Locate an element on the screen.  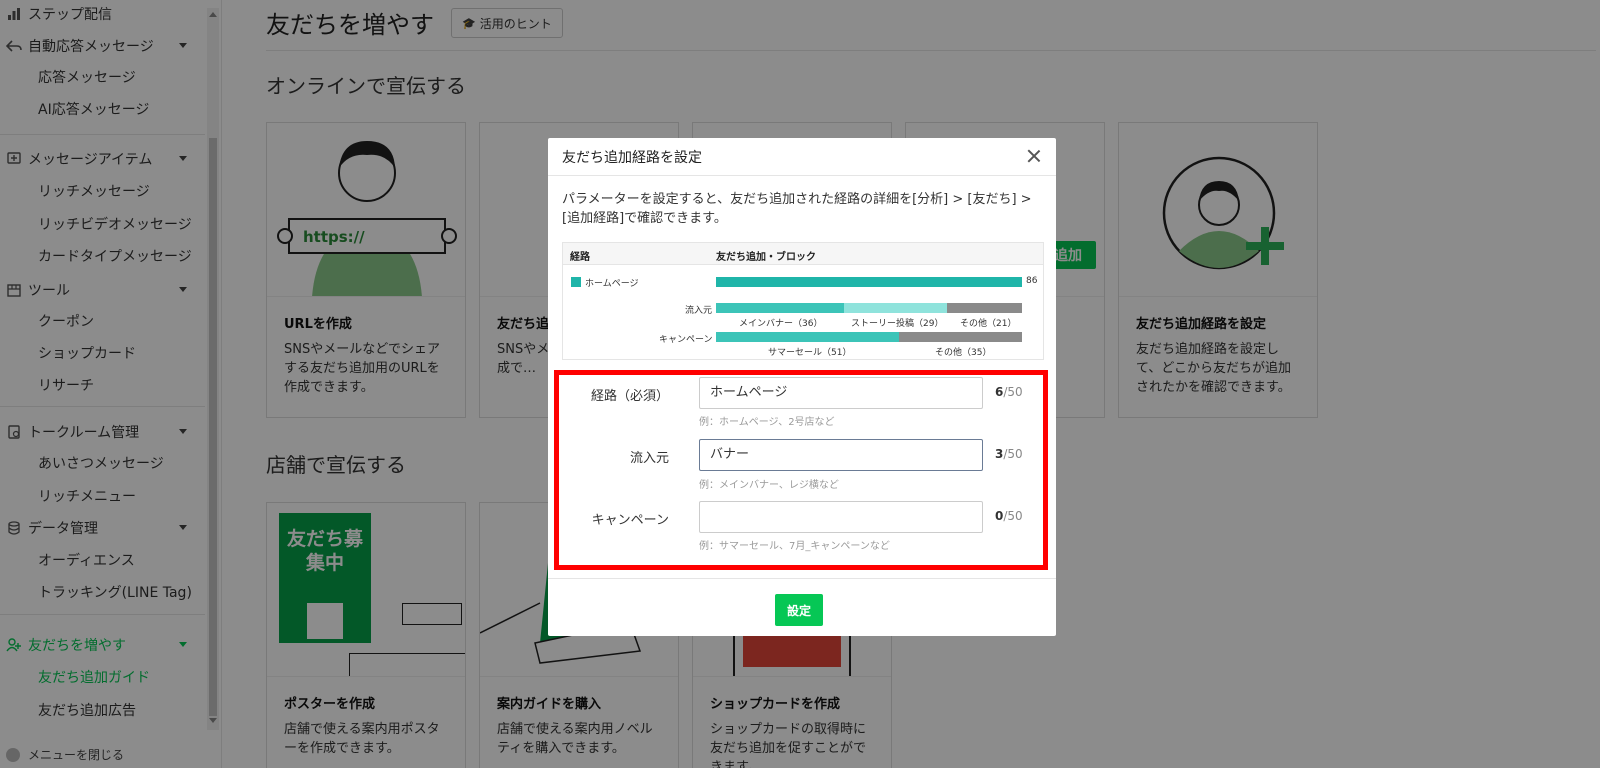
campaign-char-count: 0/50 is located at coordinates (1009, 516).